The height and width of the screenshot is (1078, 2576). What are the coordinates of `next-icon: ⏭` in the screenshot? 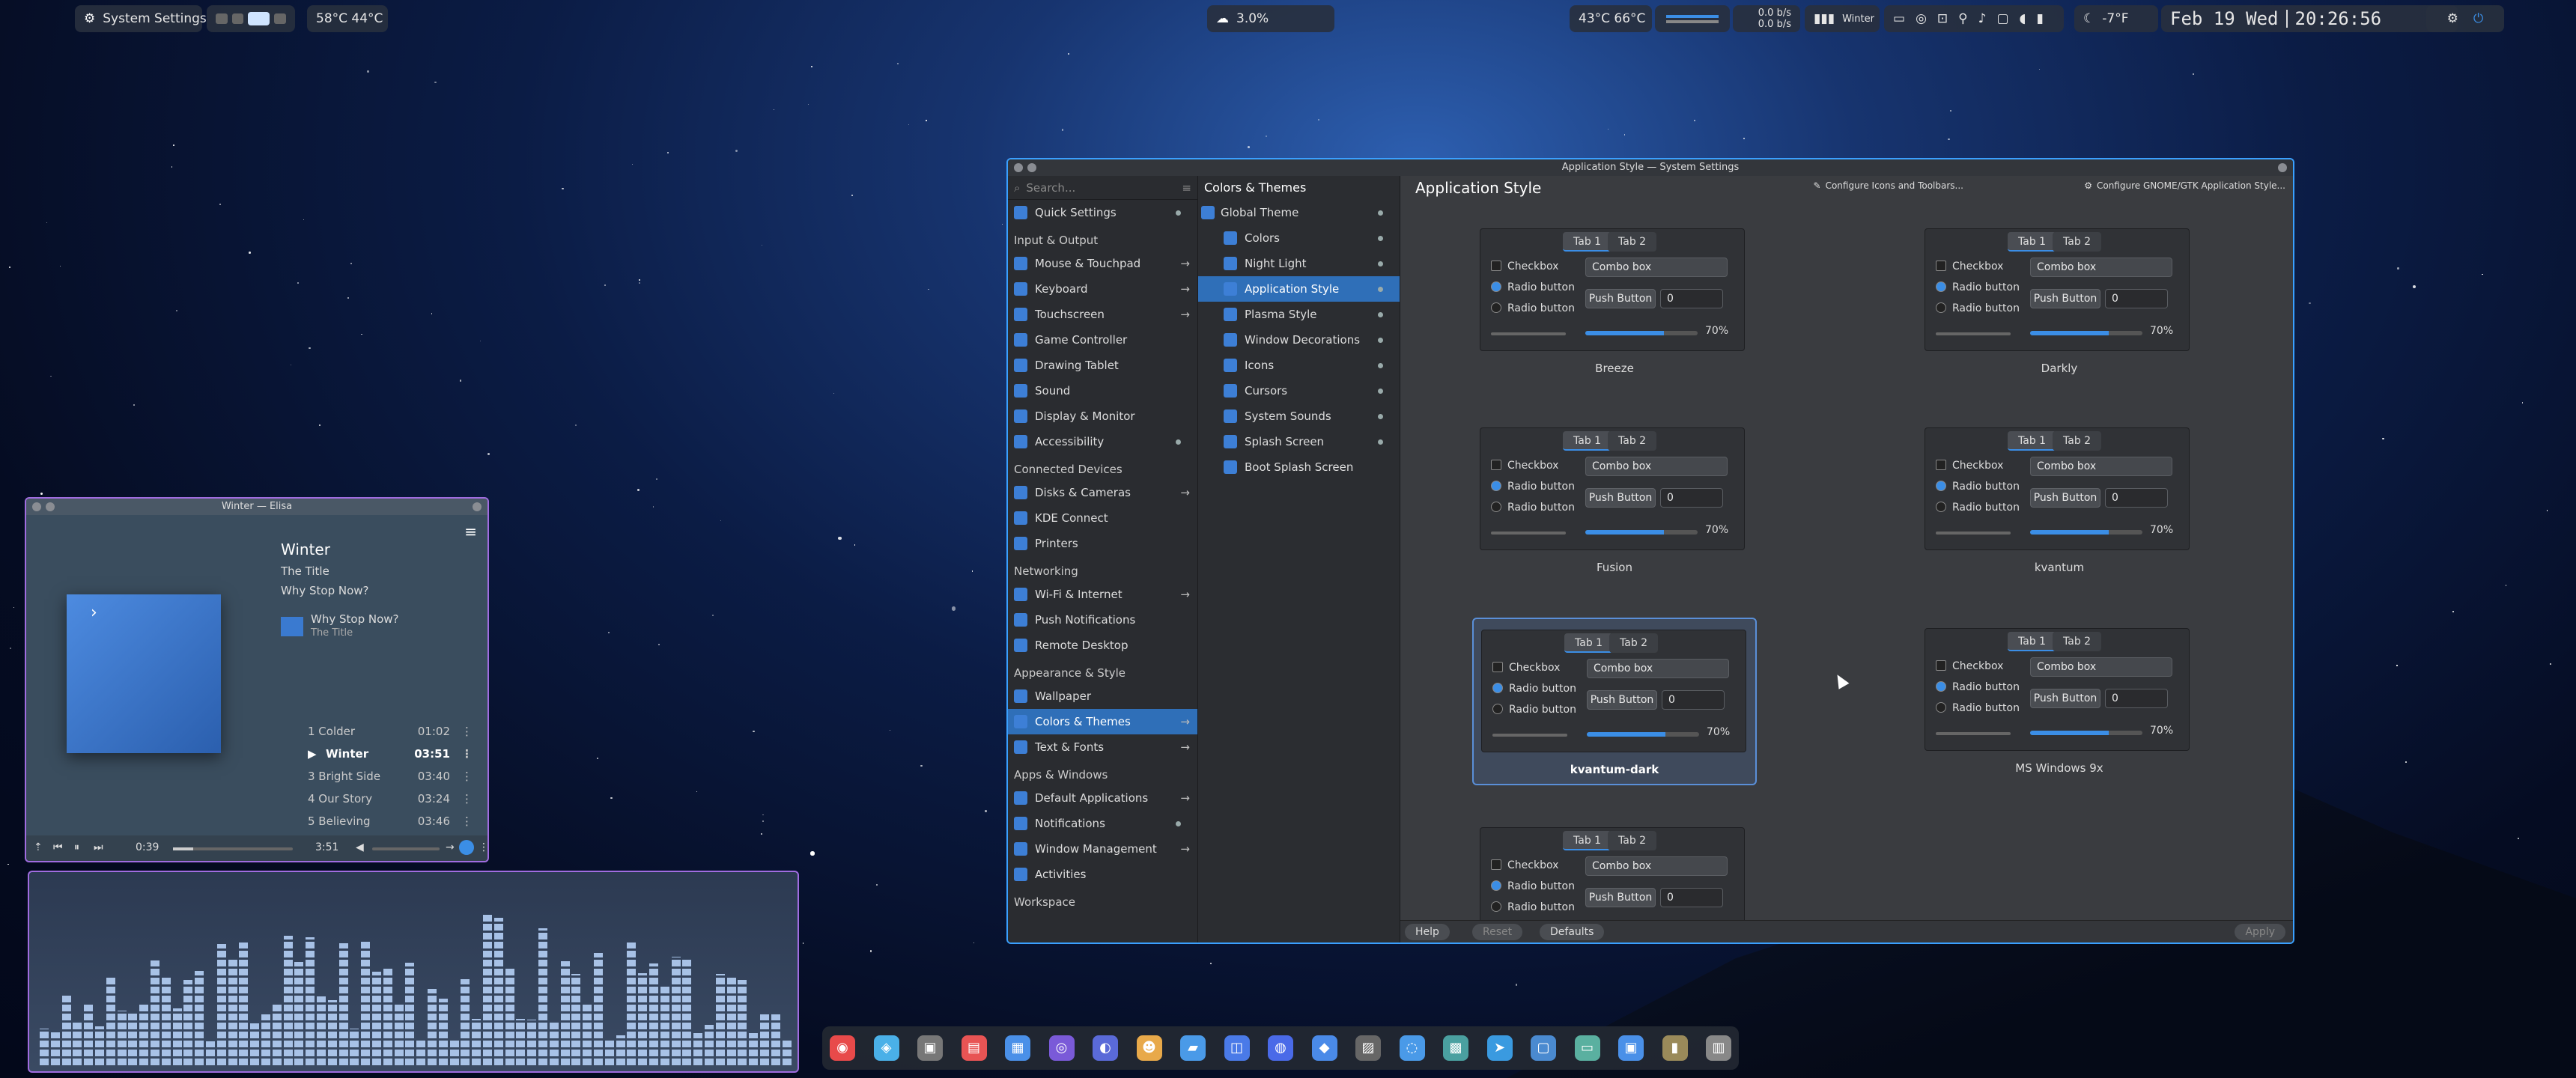 It's located at (98, 847).